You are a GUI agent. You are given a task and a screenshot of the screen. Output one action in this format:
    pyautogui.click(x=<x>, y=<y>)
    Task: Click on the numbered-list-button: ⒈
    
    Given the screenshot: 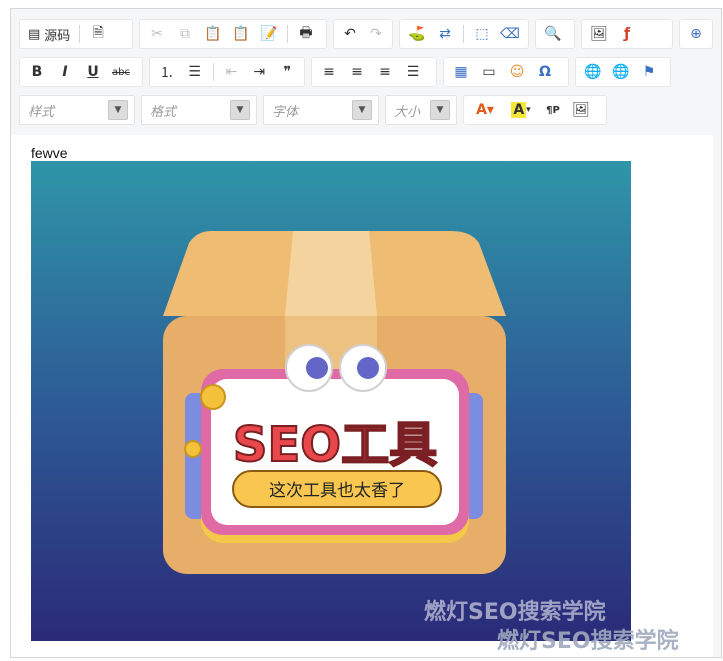 What is the action you would take?
    pyautogui.click(x=167, y=72)
    